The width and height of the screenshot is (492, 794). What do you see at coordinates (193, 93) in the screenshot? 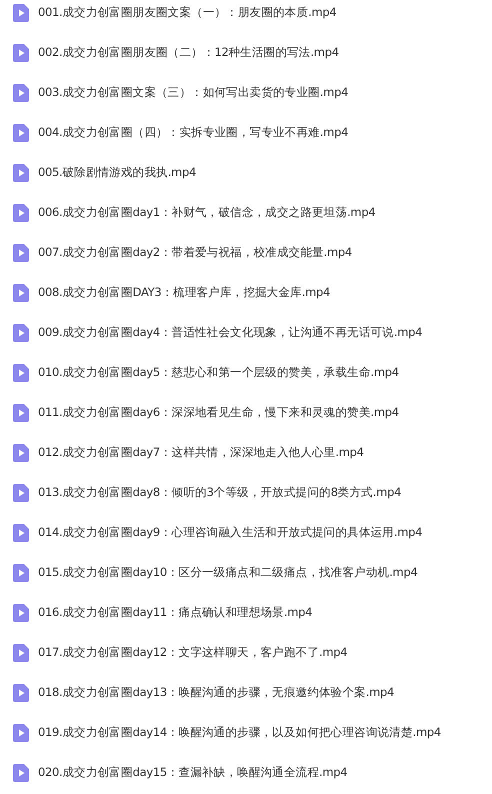
I see `file-name: 003.成交力创富圈文案（三）：如何写出卖货的专业圈.mp4` at bounding box center [193, 93].